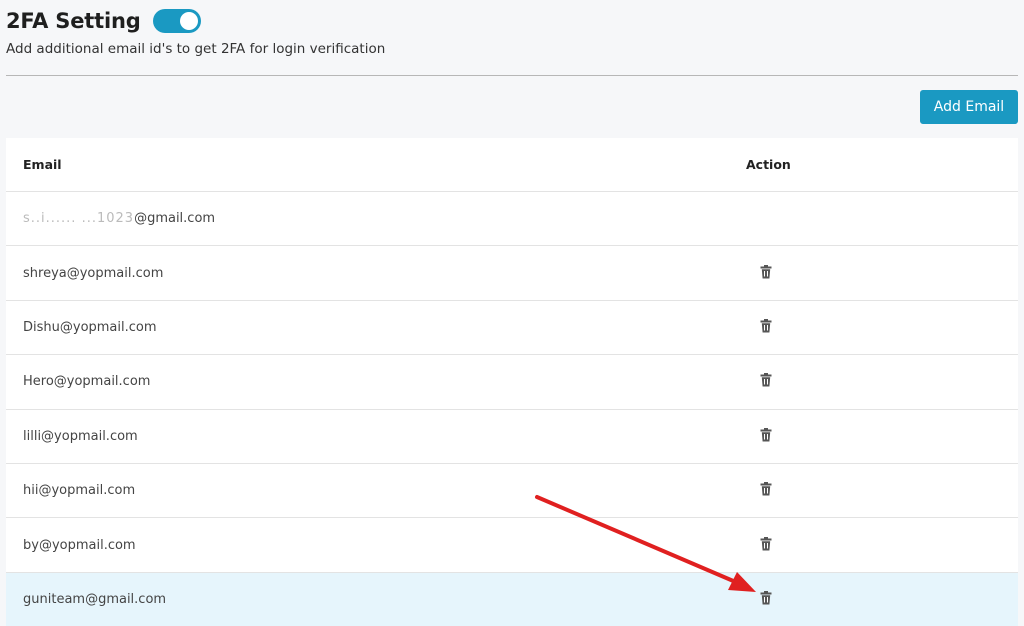  What do you see at coordinates (768, 164) in the screenshot?
I see `column-header-action: Action` at bounding box center [768, 164].